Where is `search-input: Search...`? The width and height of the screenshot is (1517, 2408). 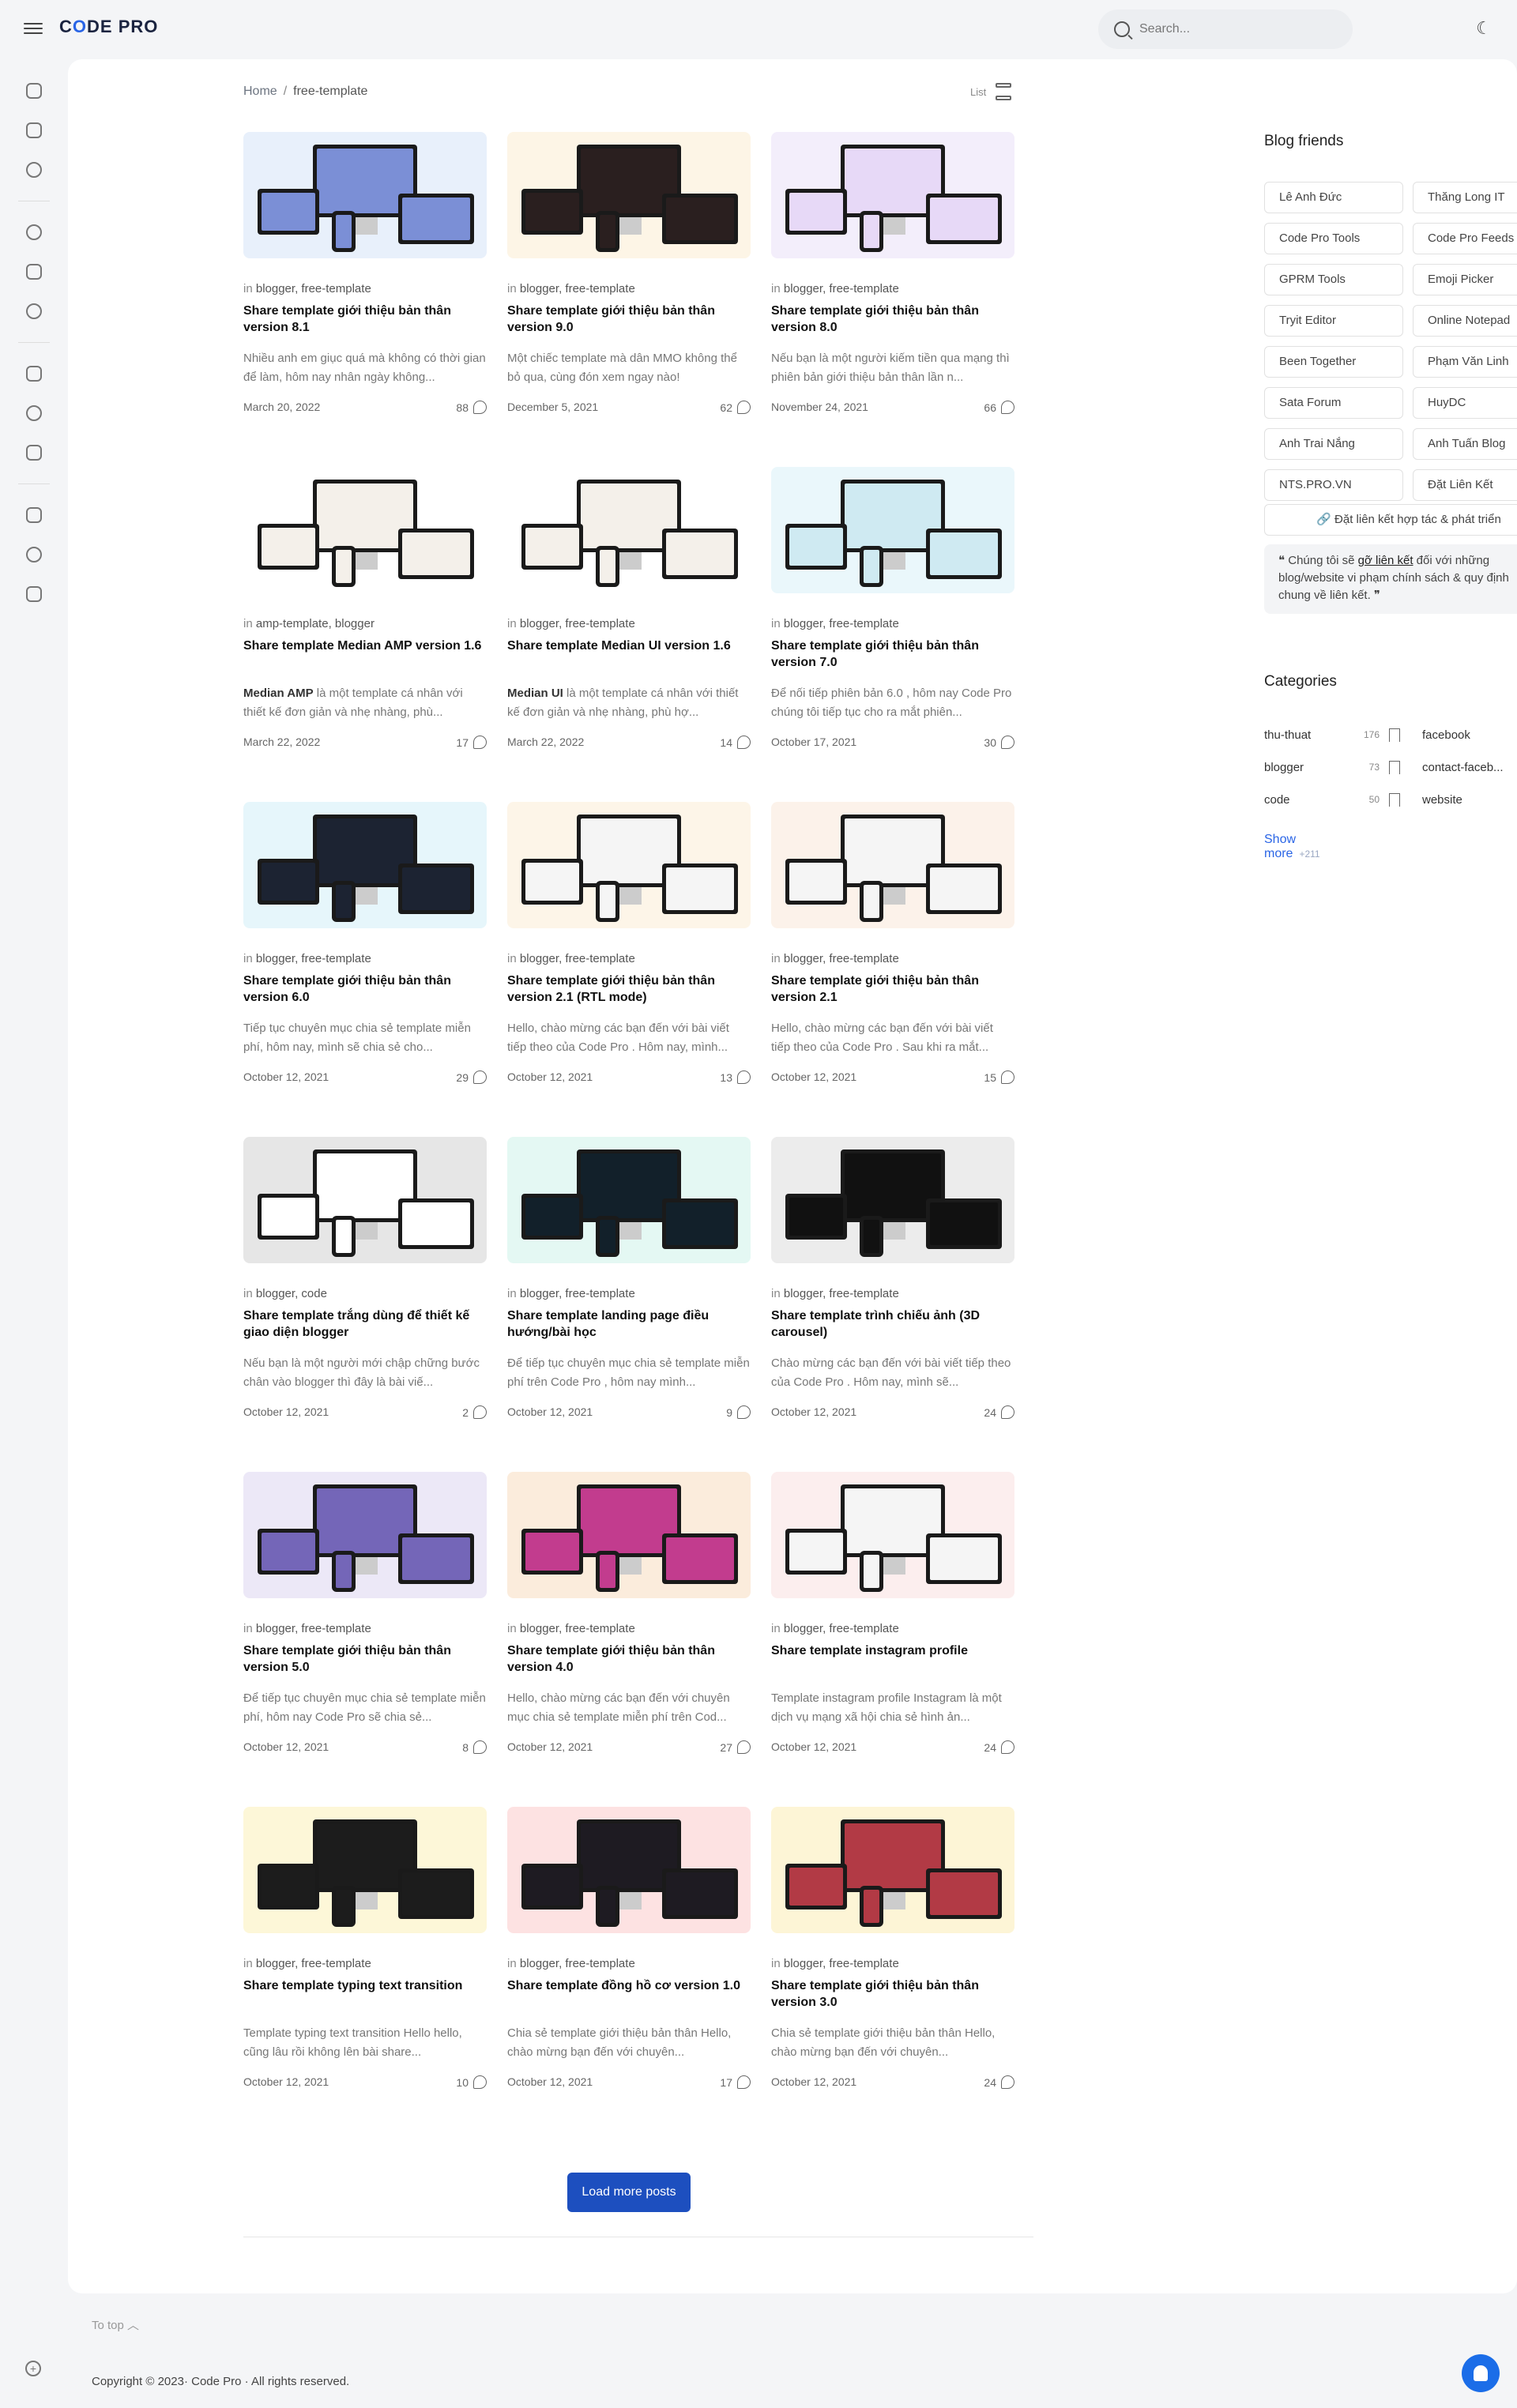 search-input: Search... is located at coordinates (1225, 29).